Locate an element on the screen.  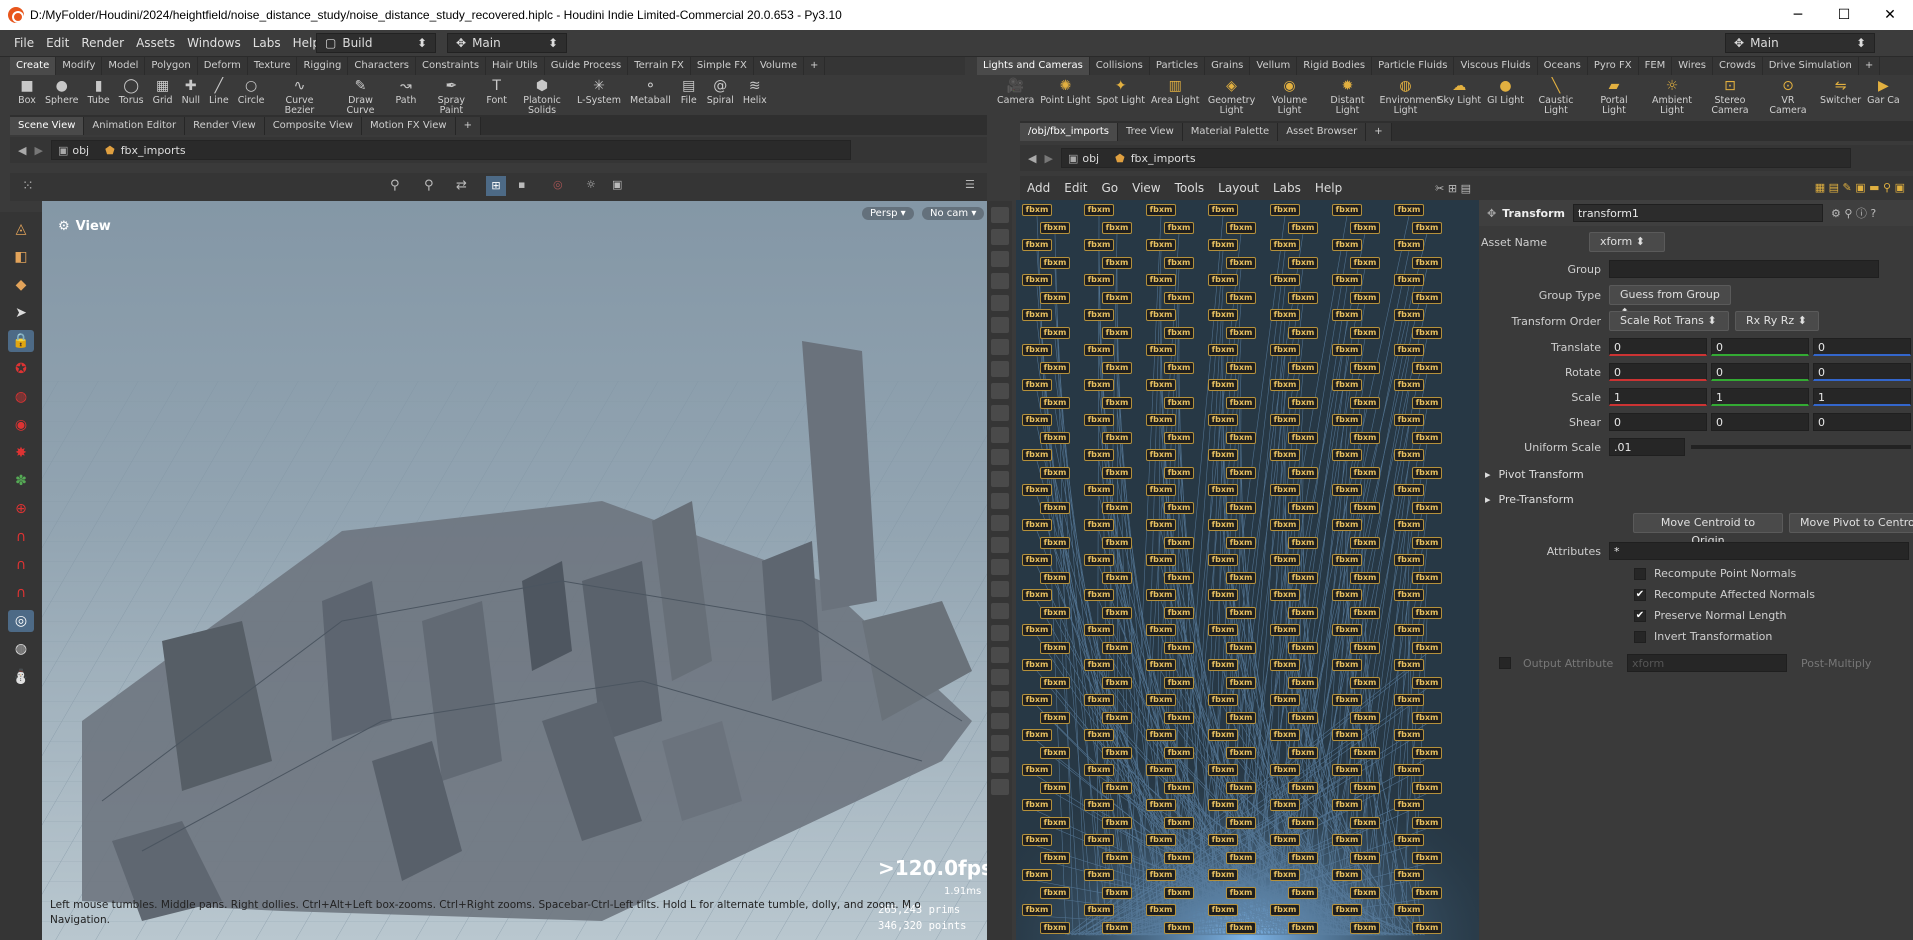
shelf-tab-characters: Characters is located at coordinates (382, 66).